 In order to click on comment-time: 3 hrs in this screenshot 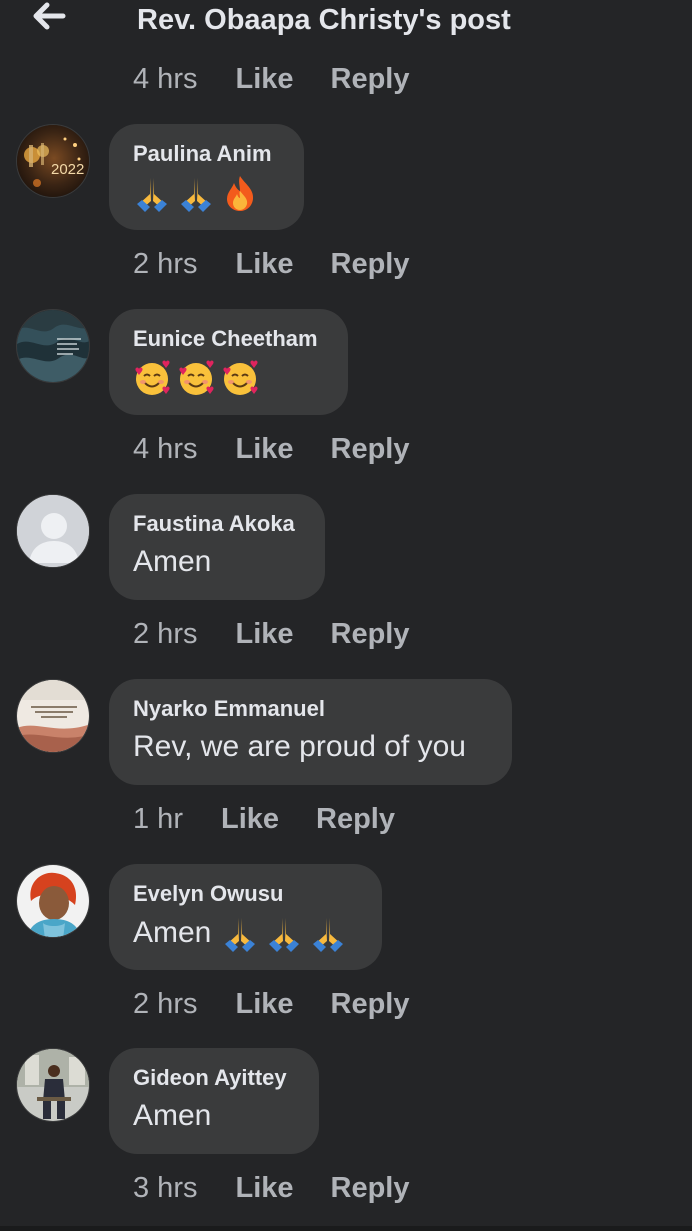, I will do `click(165, 1187)`.